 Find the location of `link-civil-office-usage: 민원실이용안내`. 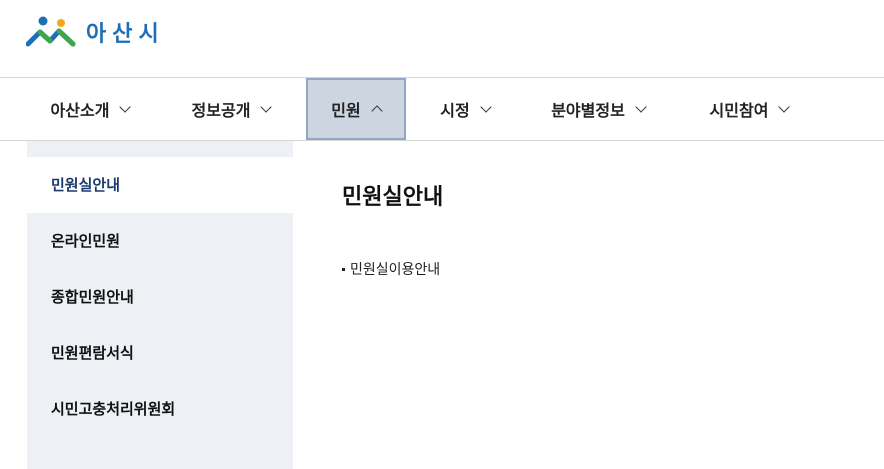

link-civil-office-usage: 민원실이용안내 is located at coordinates (602, 269).